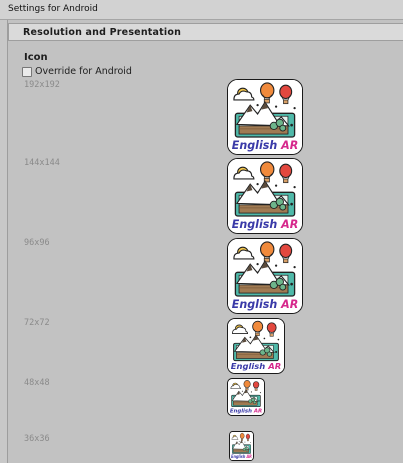 The image size is (403, 463). Describe the element at coordinates (27, 71) in the screenshot. I see `override-checkbox` at that location.